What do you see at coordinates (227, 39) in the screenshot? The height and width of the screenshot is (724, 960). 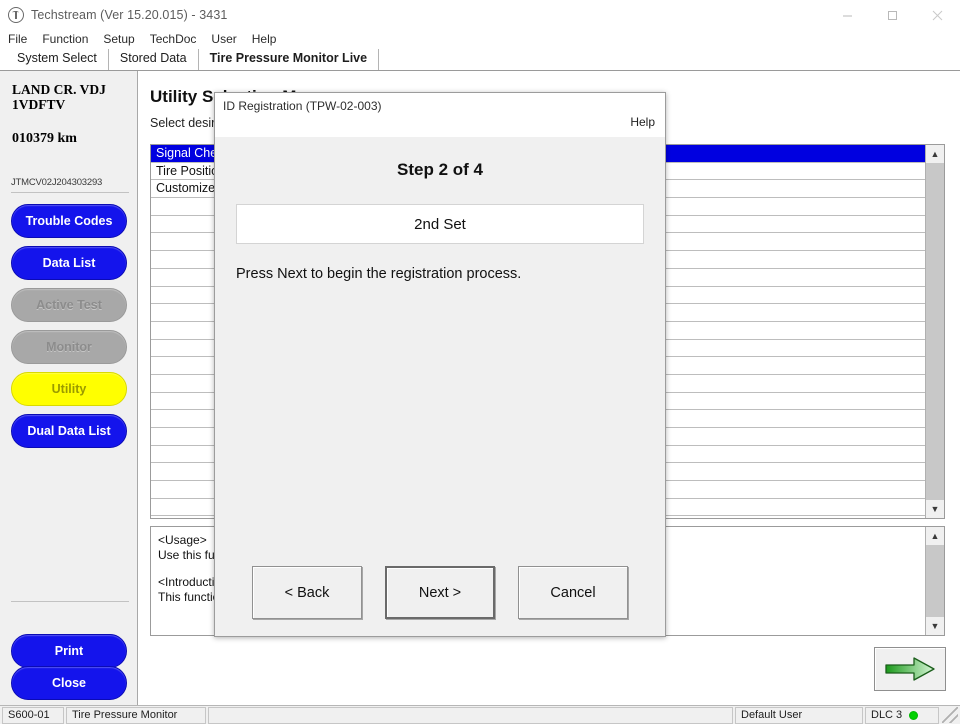 I see `menu-item-user: User` at bounding box center [227, 39].